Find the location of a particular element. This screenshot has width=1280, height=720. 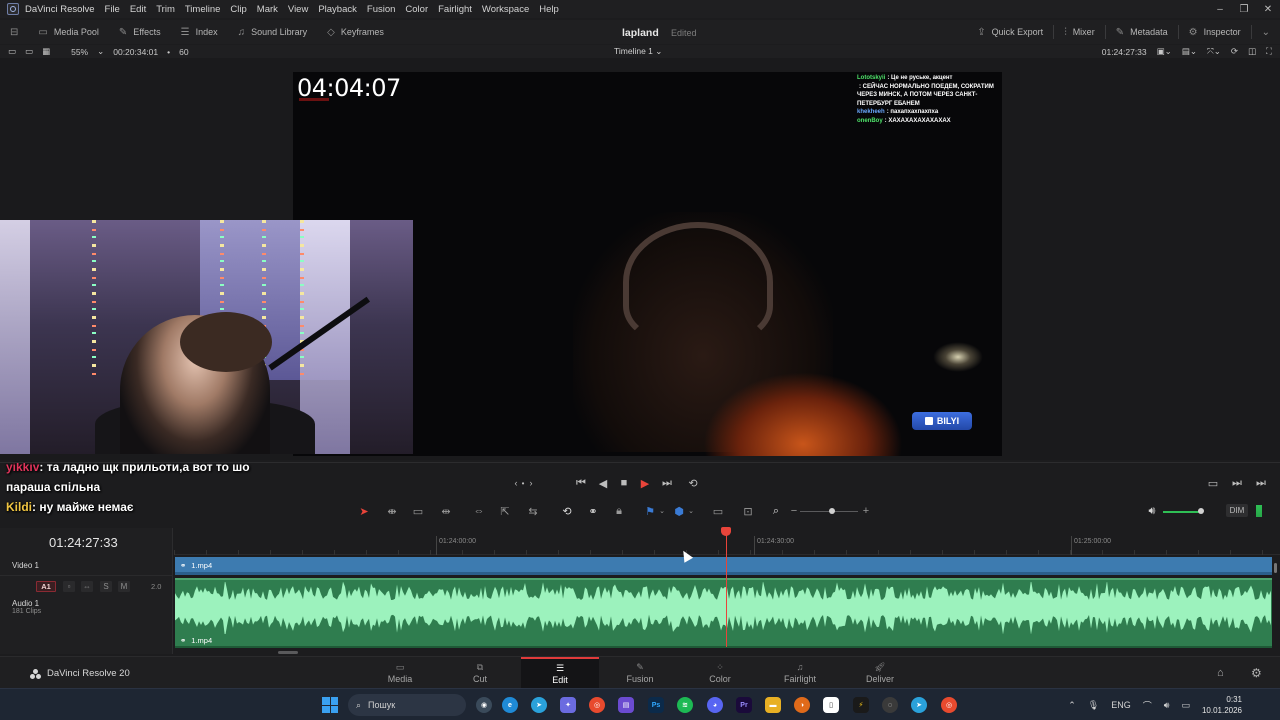

discord-icon: ◕ is located at coordinates (715, 705).